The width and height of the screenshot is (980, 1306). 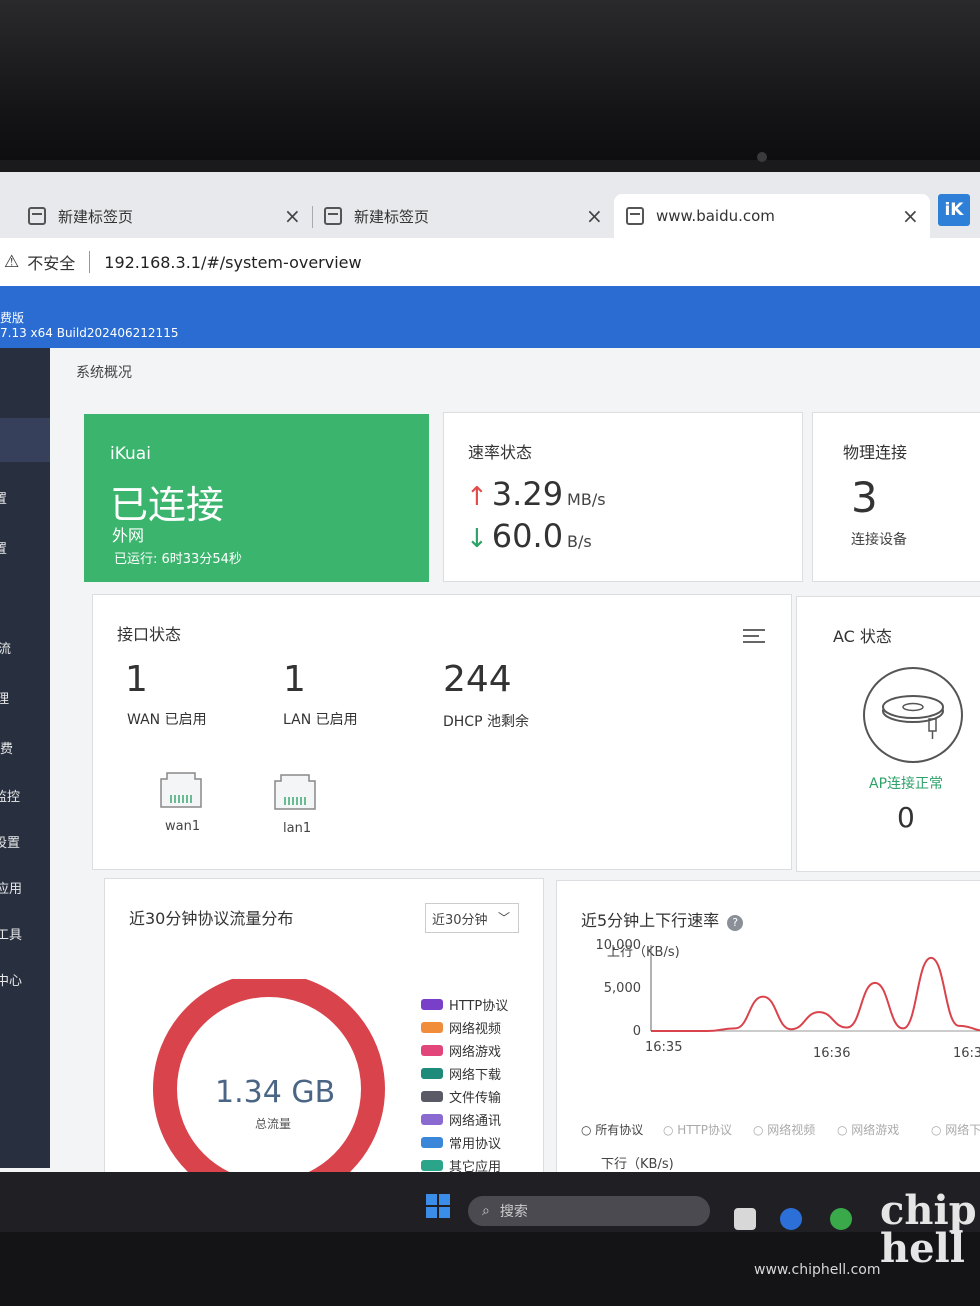 I want to click on ap-status: AP连接正常, so click(x=906, y=784).